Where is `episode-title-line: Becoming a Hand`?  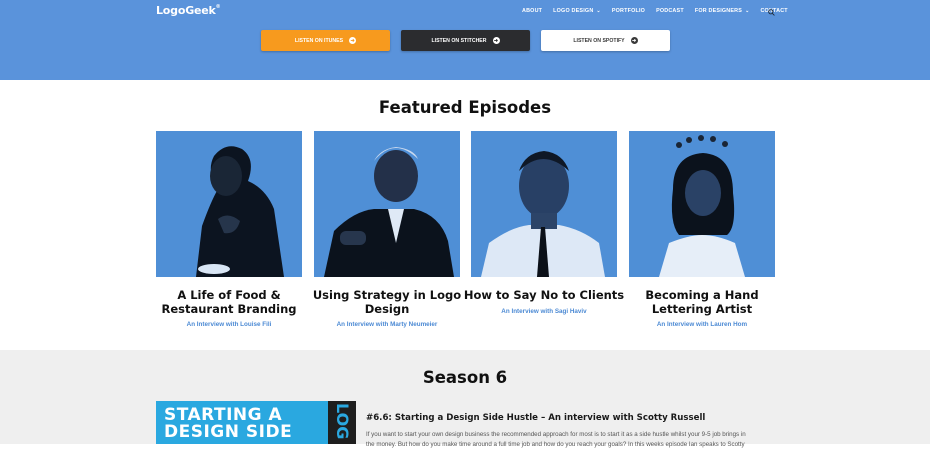 episode-title-line: Becoming a Hand is located at coordinates (702, 295).